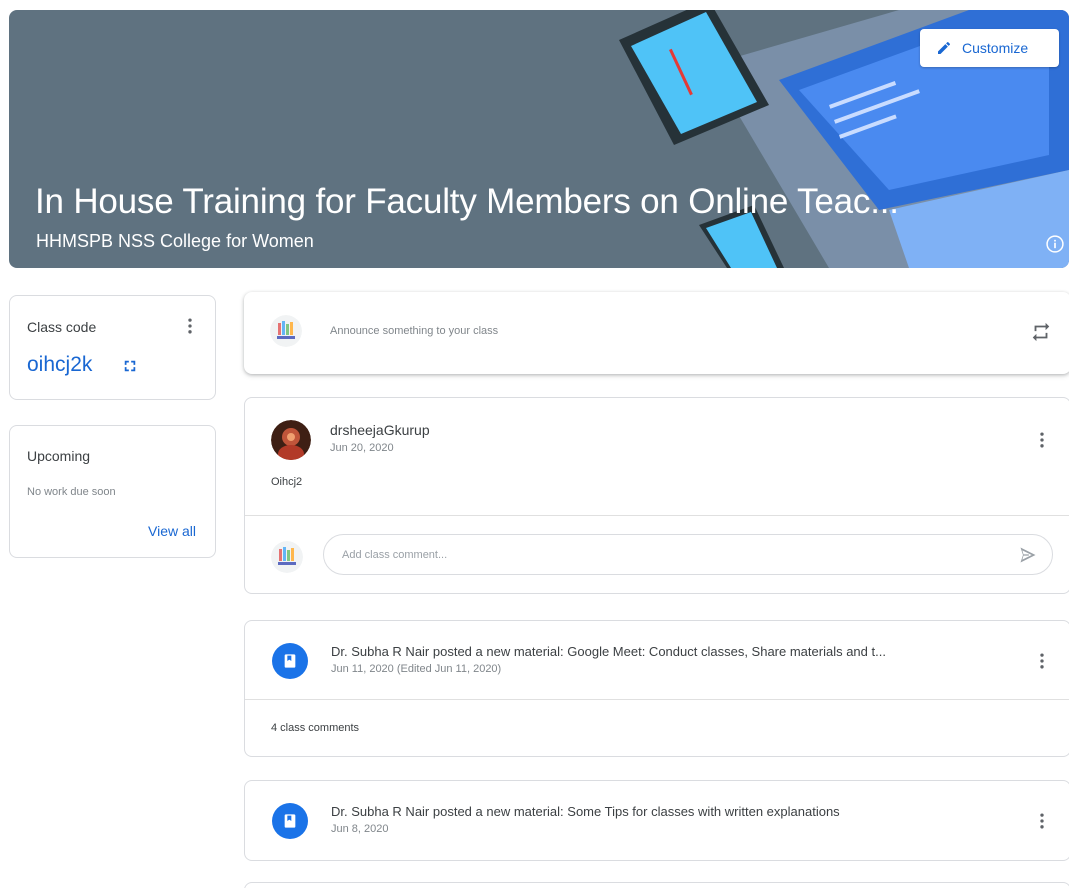 This screenshot has height=888, width=1069. What do you see at coordinates (416, 669) in the screenshot?
I see `material-date: Jun 11, 2020 (Edited Jun 11, 2020)` at bounding box center [416, 669].